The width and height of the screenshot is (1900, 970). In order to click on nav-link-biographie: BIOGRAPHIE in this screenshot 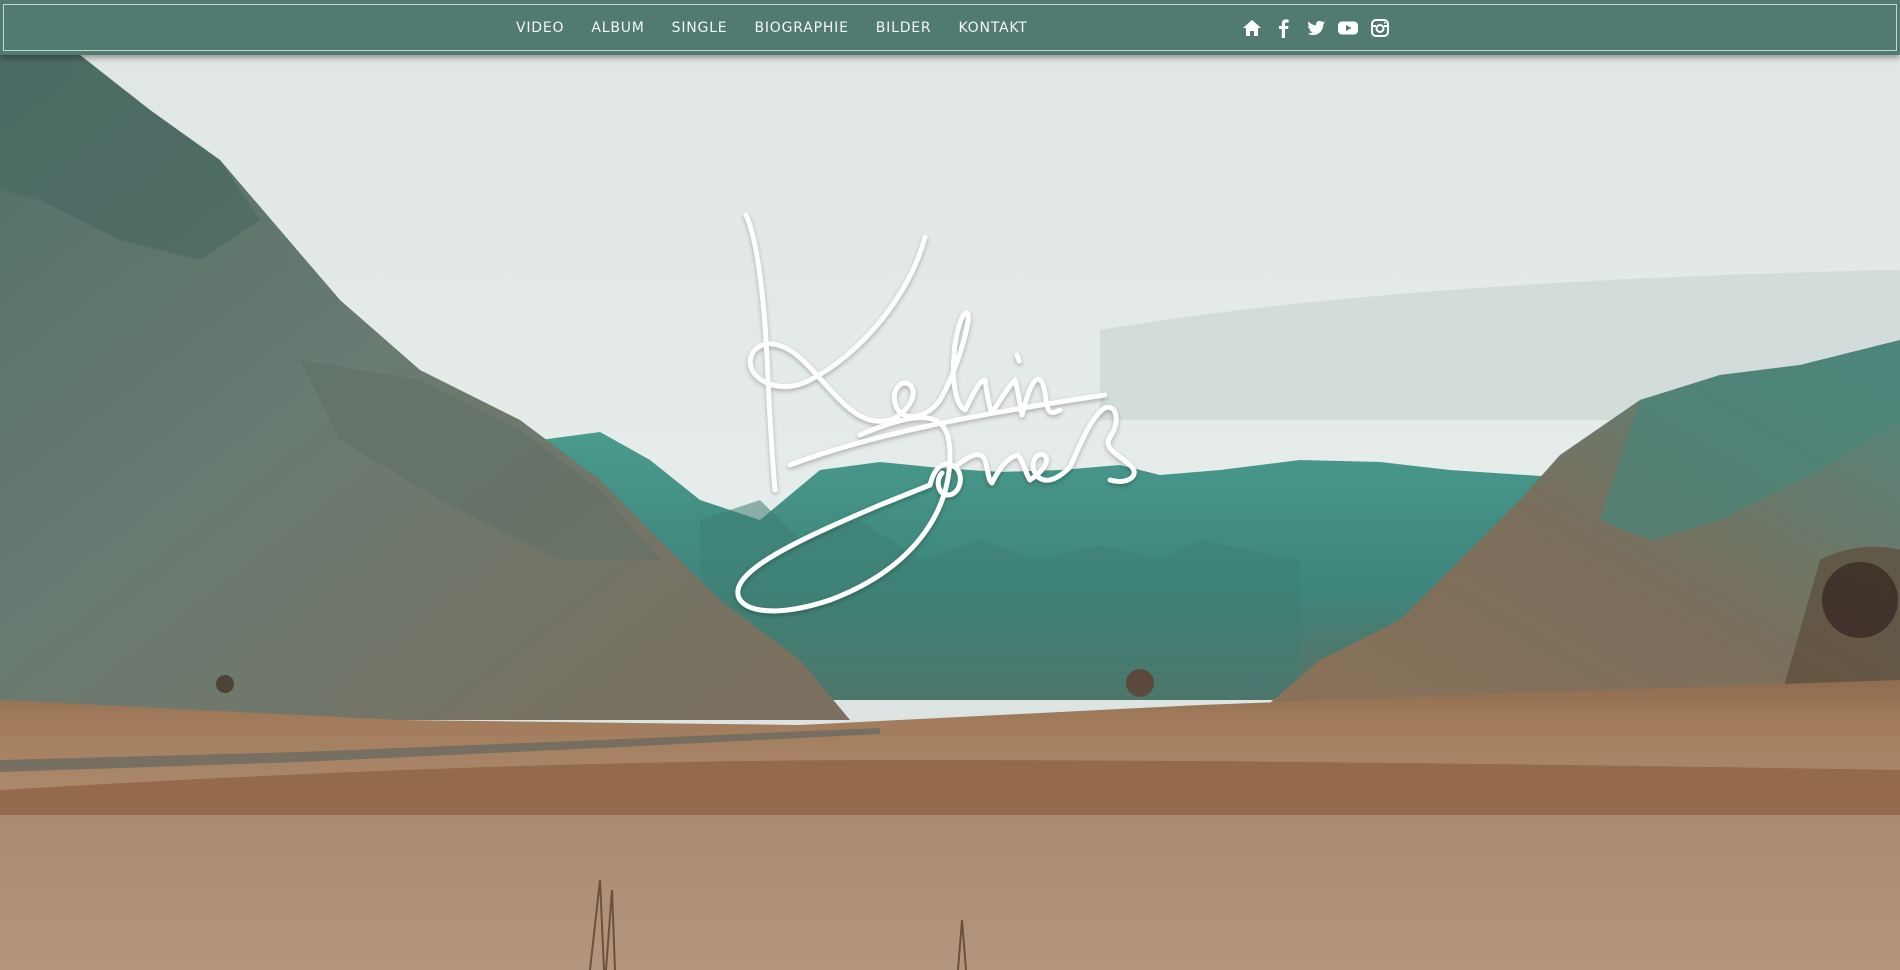, I will do `click(801, 28)`.